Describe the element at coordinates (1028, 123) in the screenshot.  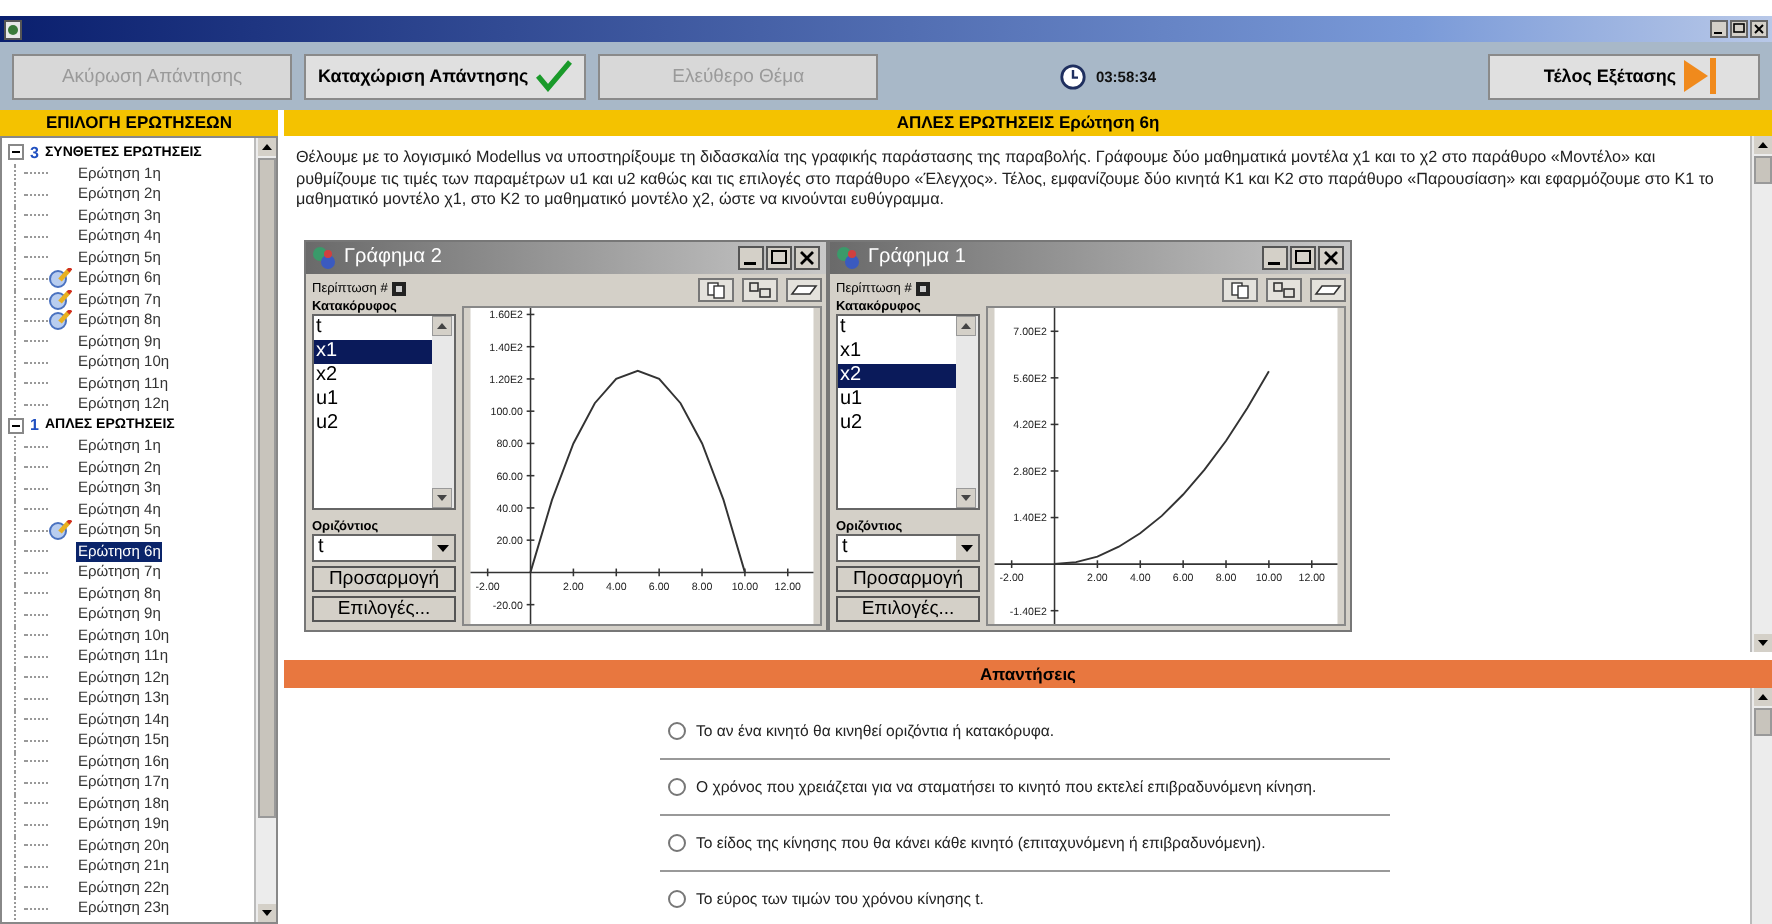
I see `question-header: ΑΠΛΕΣ ΕΡΩΤΗΣΕΙΣ Ερώτηση 6η` at that location.